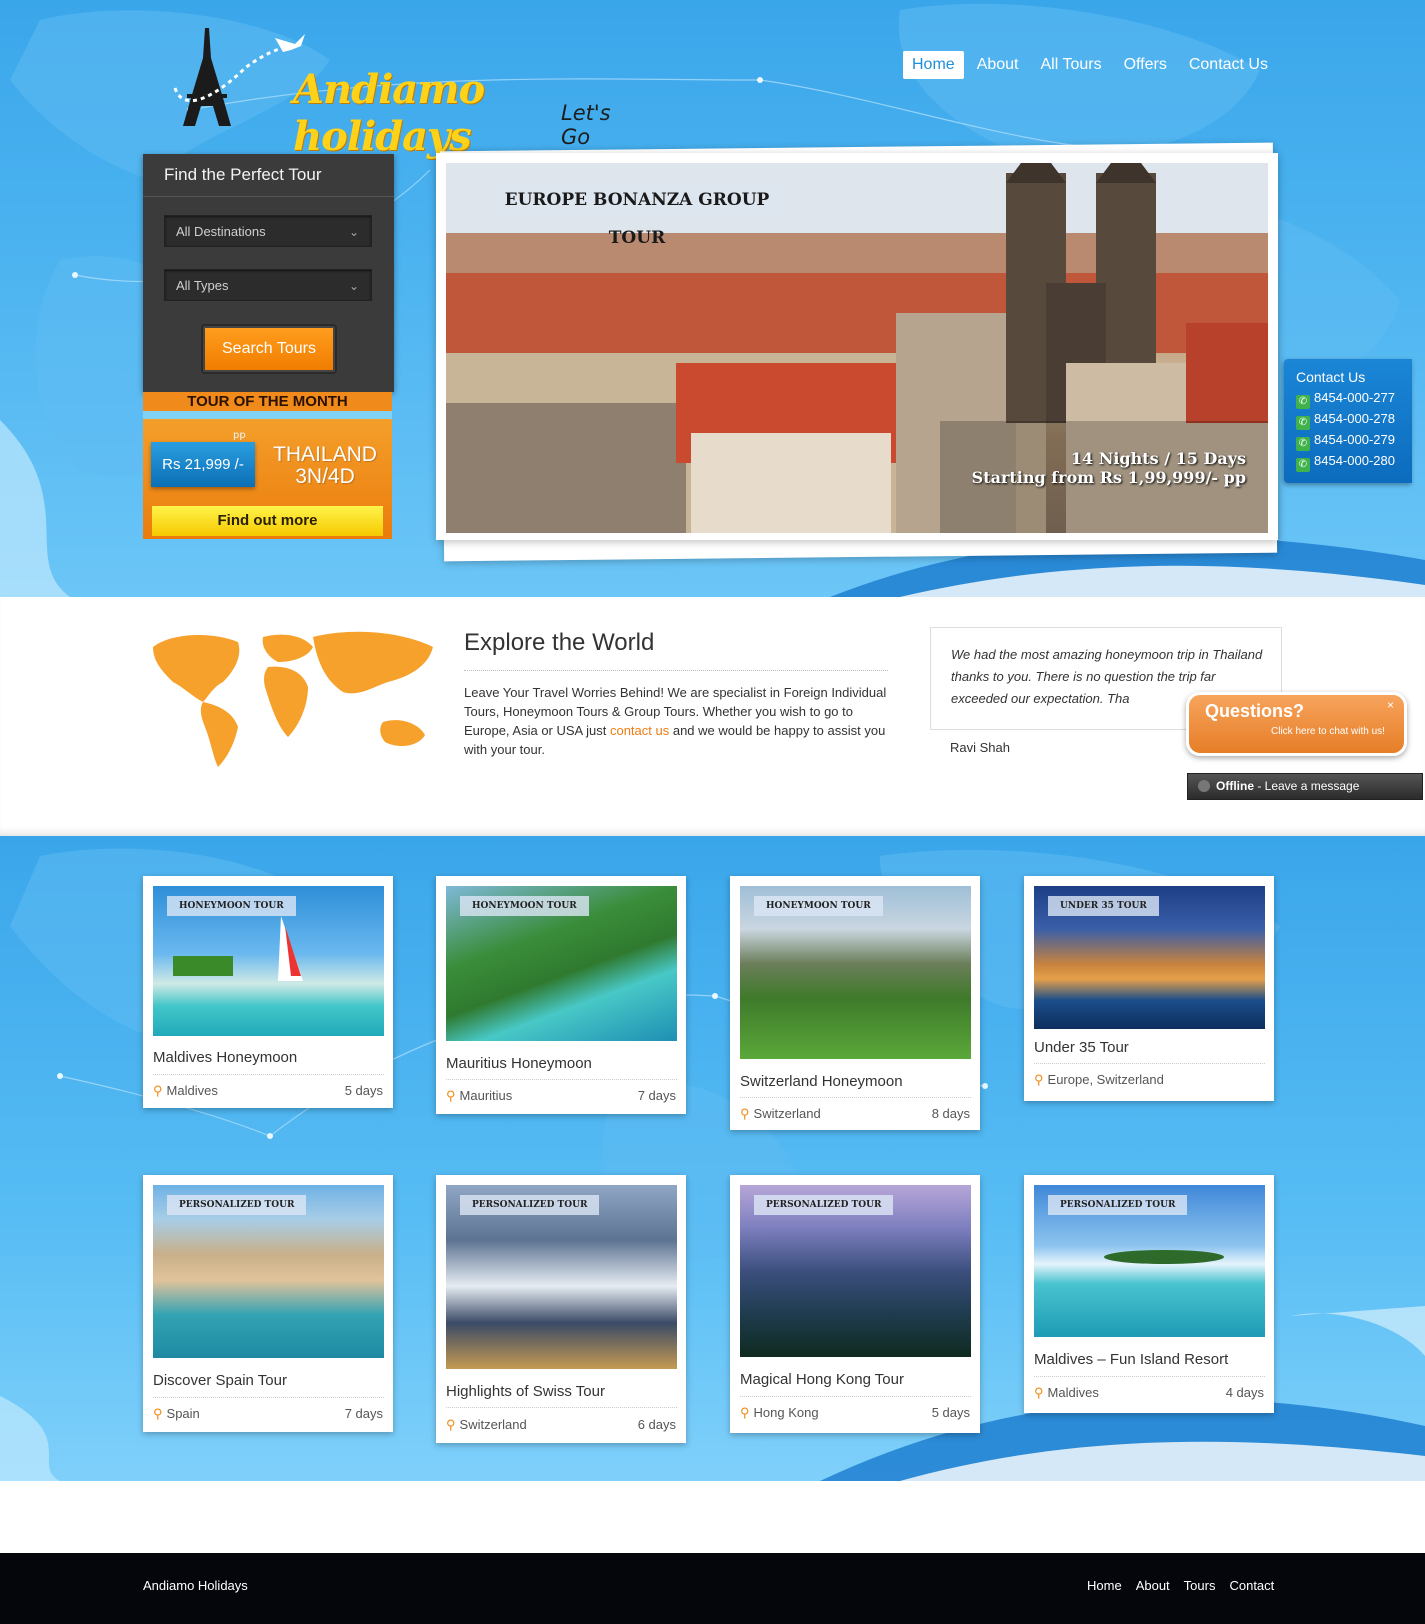  I want to click on tour-location-text: Mauritius, so click(486, 1095).